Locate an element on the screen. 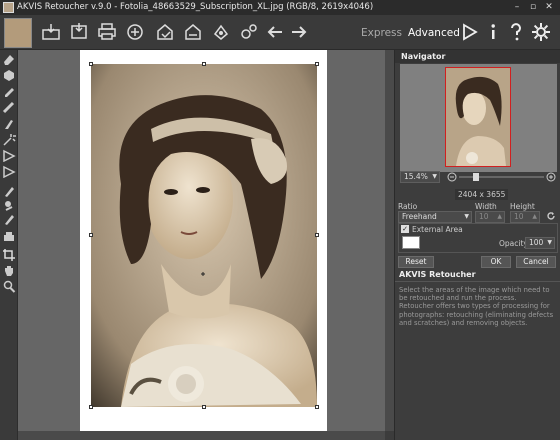 Image resolution: width=560 pixels, height=440 pixels. run-icon is located at coordinates (221, 32).